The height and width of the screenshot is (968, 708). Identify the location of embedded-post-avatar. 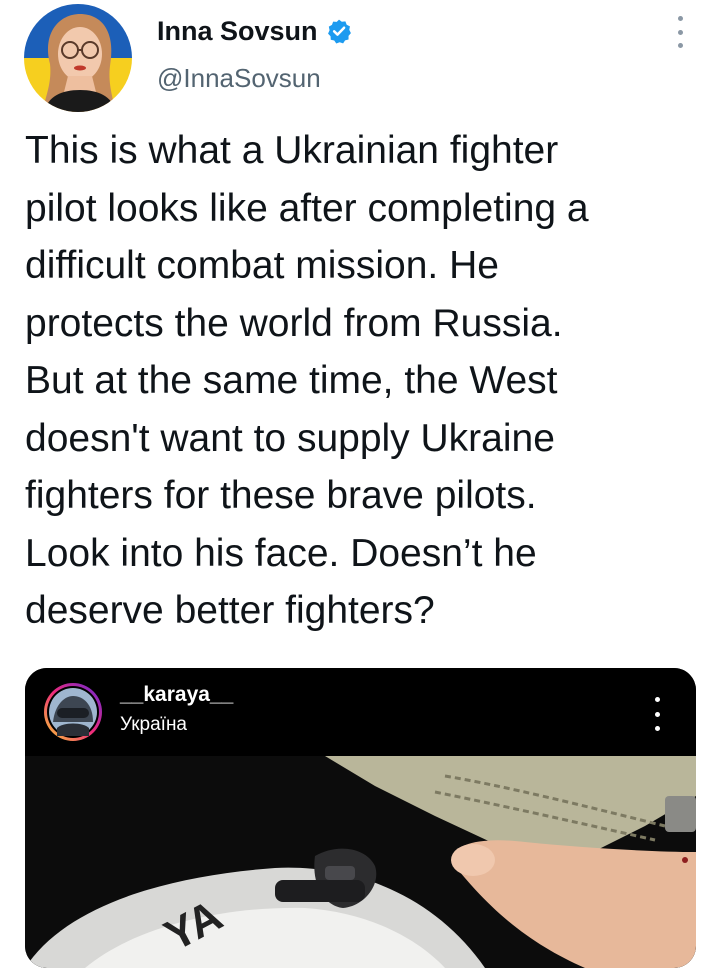
(73, 712).